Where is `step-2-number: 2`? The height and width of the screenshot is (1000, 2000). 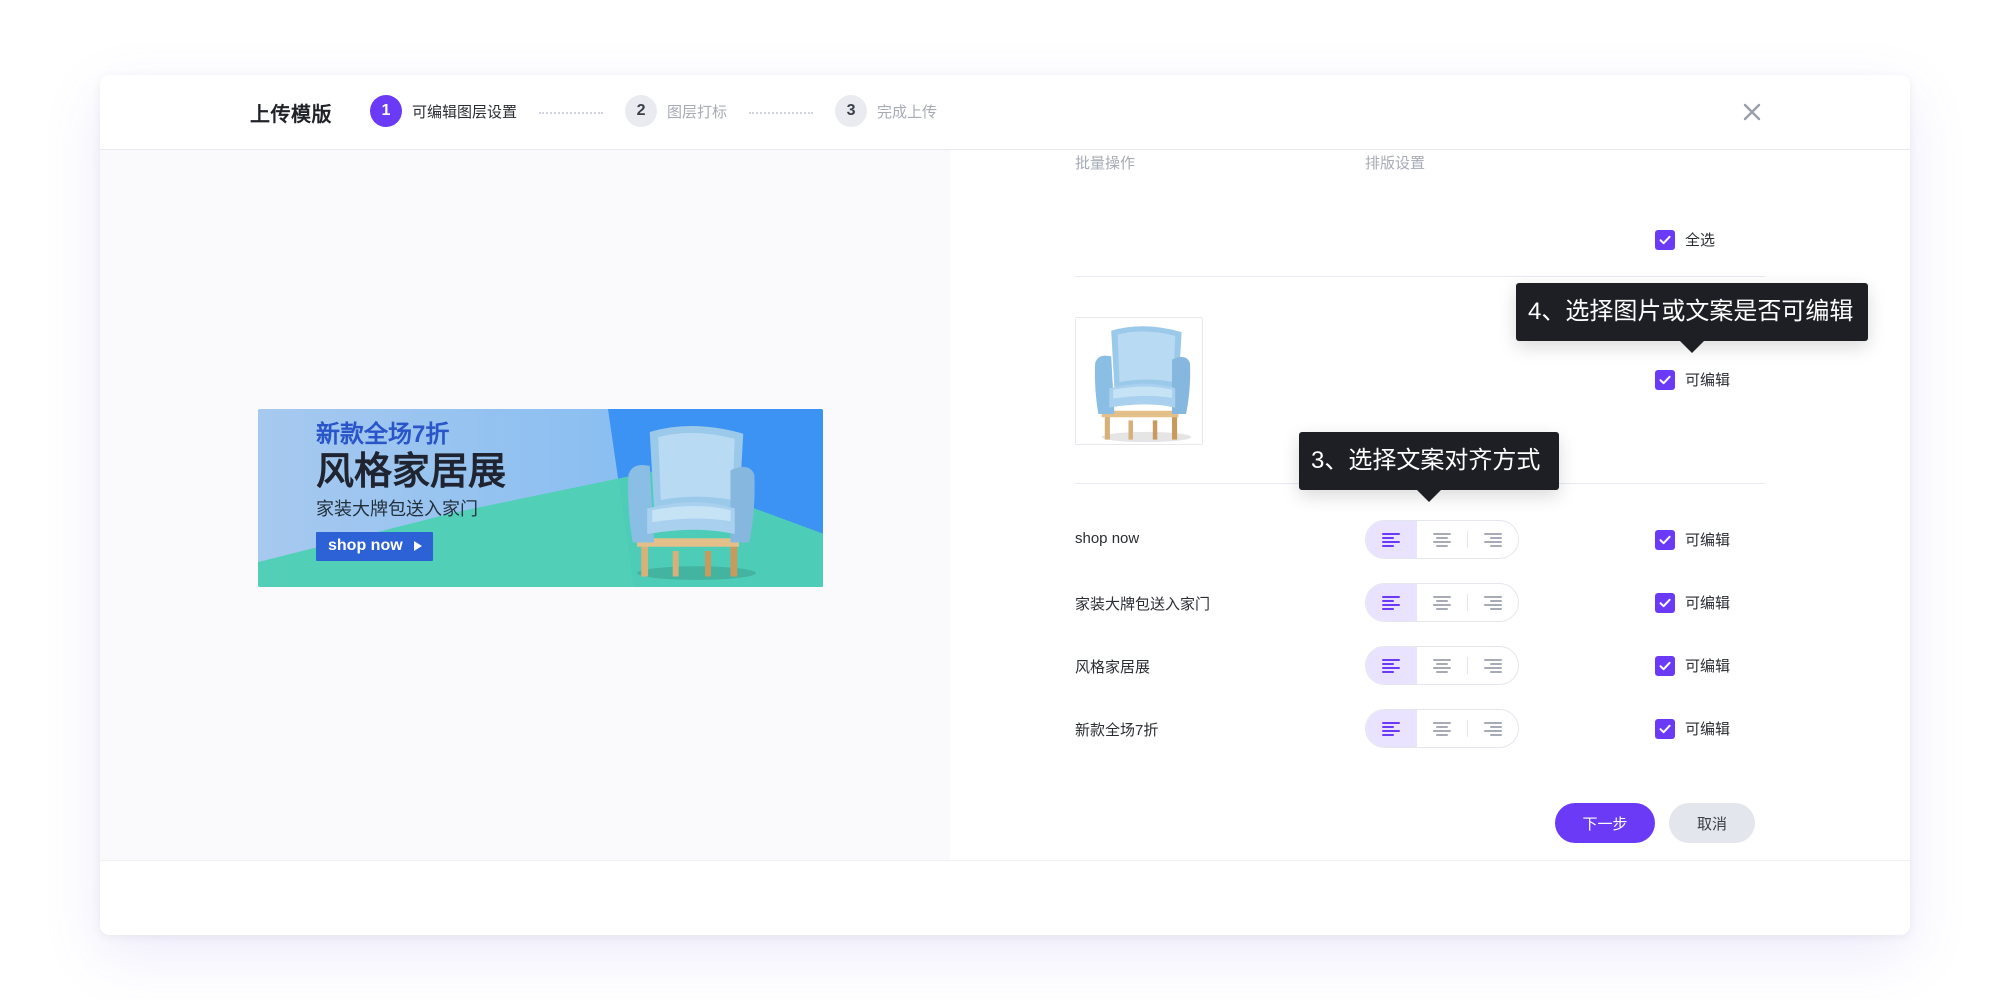 step-2-number: 2 is located at coordinates (641, 111).